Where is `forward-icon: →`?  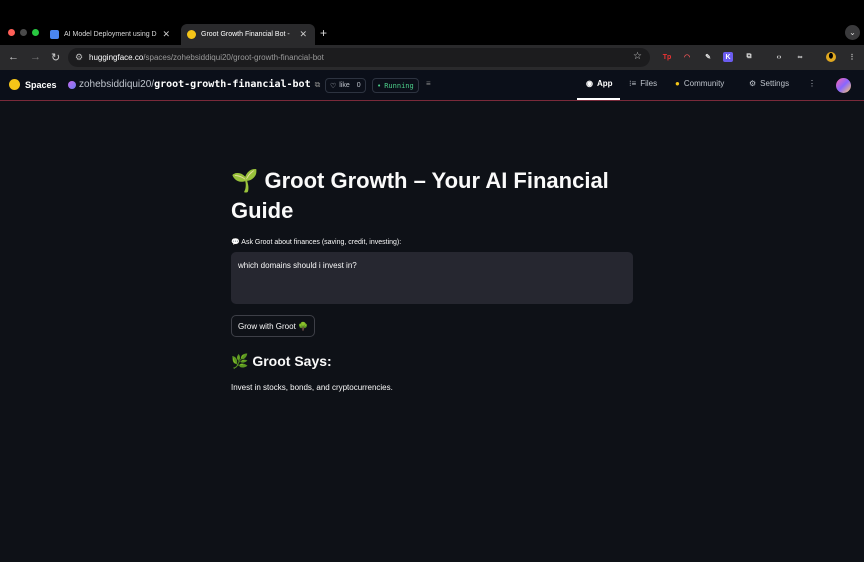
forward-icon: → is located at coordinates (35, 57).